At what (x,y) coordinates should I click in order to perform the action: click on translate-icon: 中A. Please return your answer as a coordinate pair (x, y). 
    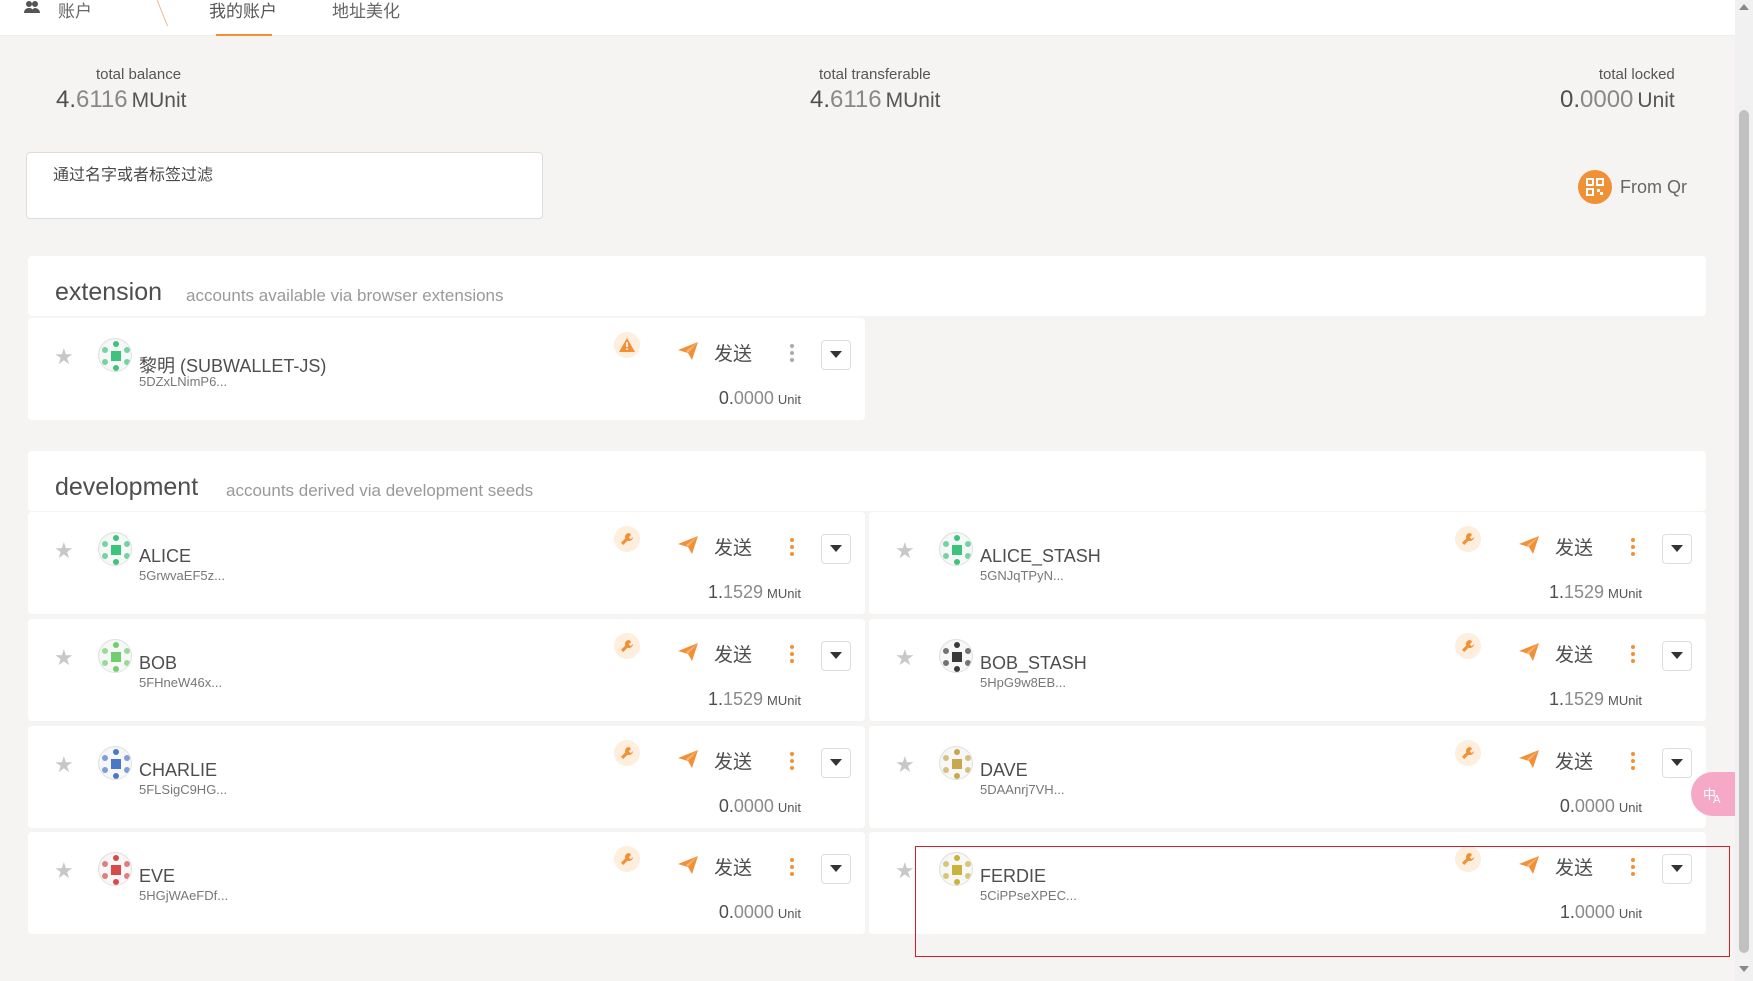
    Looking at the image, I should click on (1713, 794).